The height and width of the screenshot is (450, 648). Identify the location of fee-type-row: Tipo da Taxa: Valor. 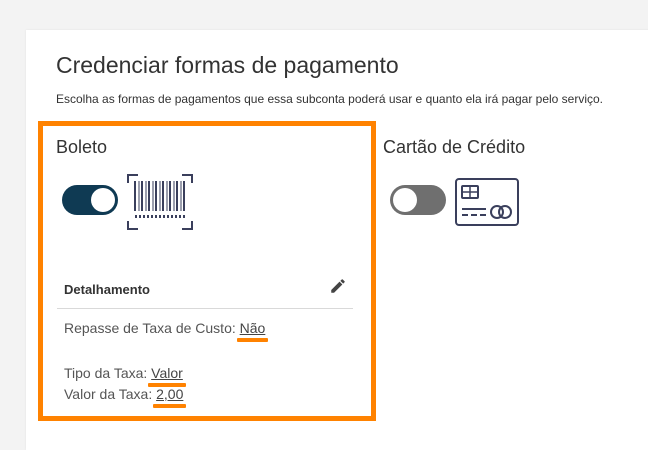
(123, 373).